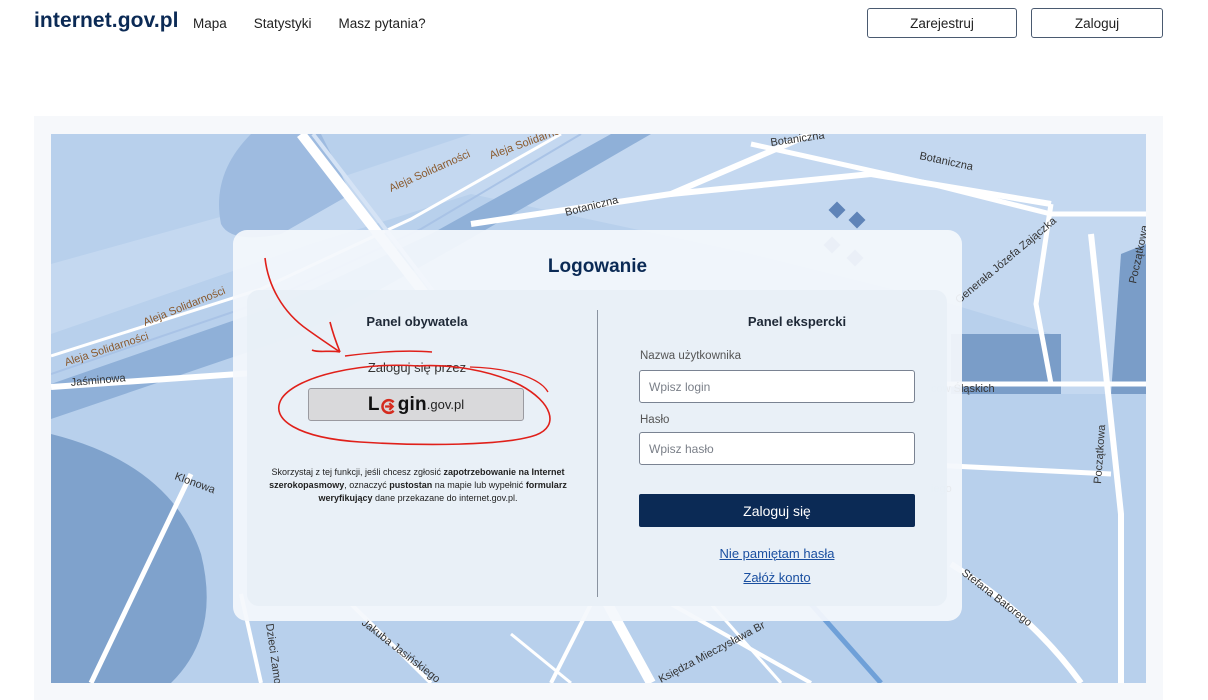 The height and width of the screenshot is (700, 1208). What do you see at coordinates (996, 598) in the screenshot?
I see `map-label: Stefana Batorego` at bounding box center [996, 598].